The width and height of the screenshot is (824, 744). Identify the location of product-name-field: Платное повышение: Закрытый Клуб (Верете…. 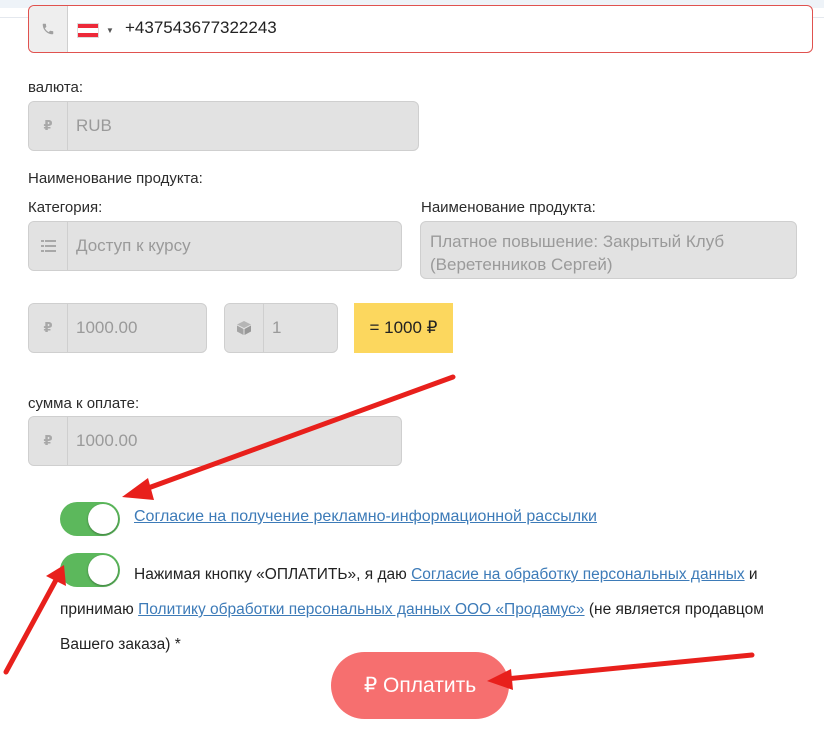
(608, 250).